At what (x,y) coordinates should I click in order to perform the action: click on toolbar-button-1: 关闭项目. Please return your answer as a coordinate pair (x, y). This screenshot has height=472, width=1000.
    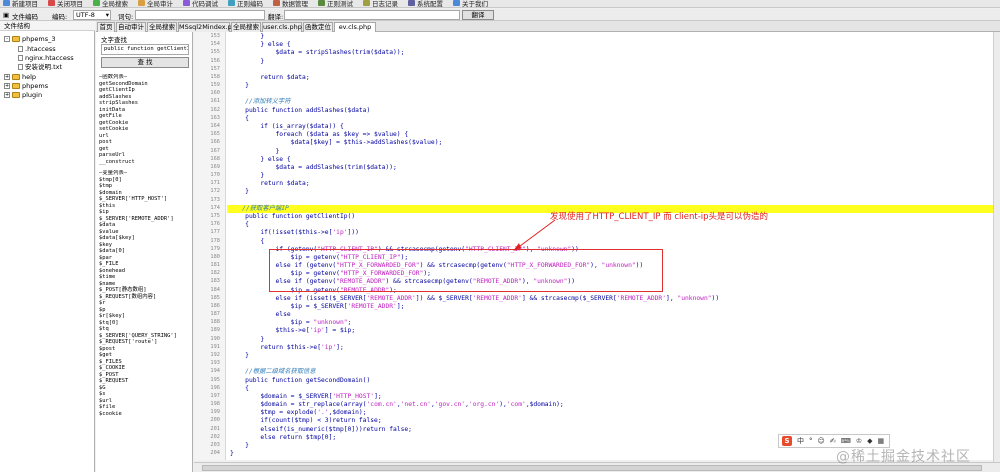
    Looking at the image, I should click on (65, 3).